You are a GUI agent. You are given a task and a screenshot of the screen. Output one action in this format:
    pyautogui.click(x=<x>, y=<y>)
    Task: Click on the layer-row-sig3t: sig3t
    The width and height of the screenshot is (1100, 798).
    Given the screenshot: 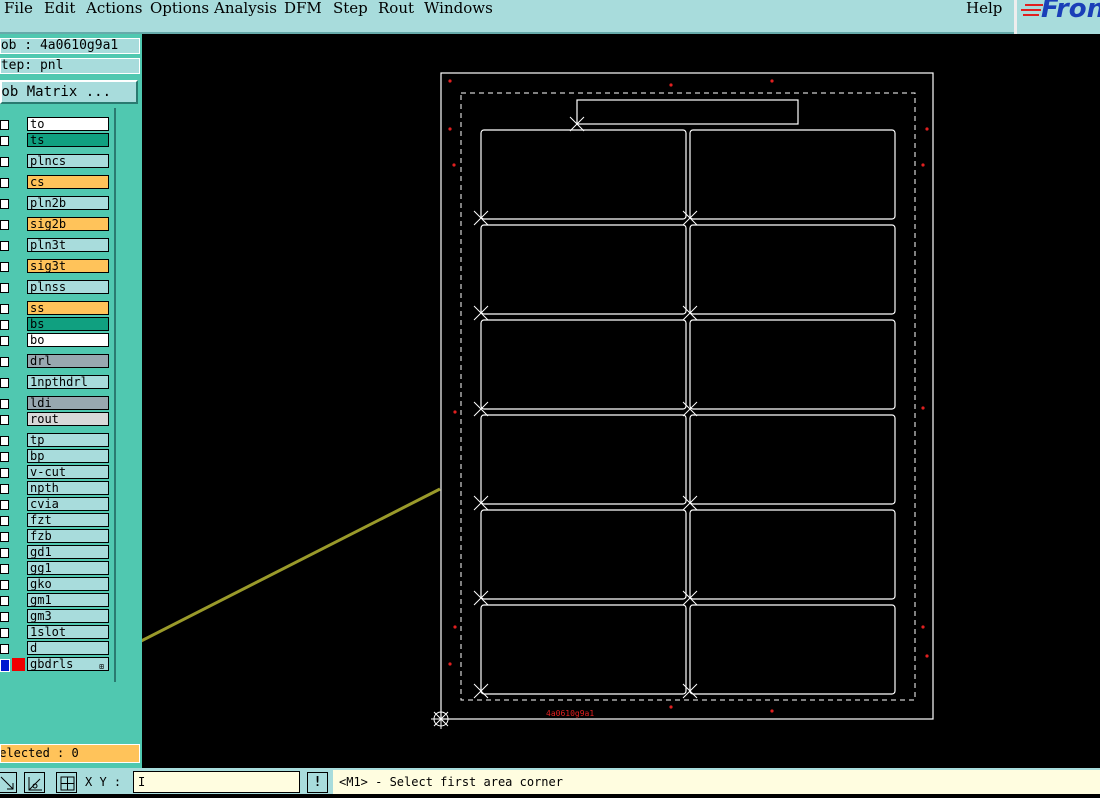 What is the action you would take?
    pyautogui.click(x=56, y=266)
    